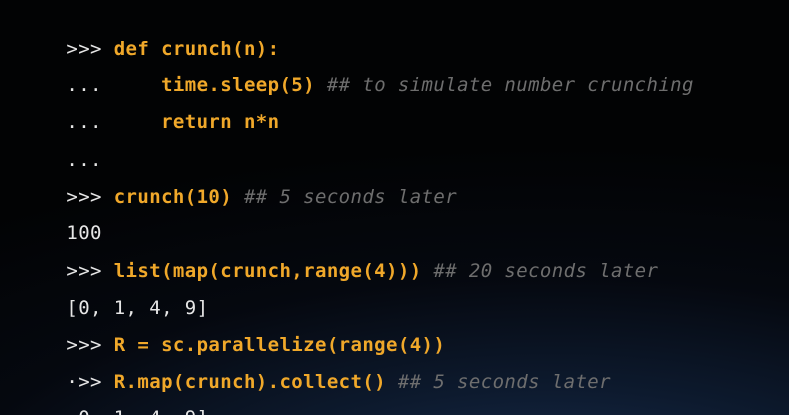  Describe the element at coordinates (504, 85) in the screenshot. I see `code-comment: ## to simulate number crunching` at that location.